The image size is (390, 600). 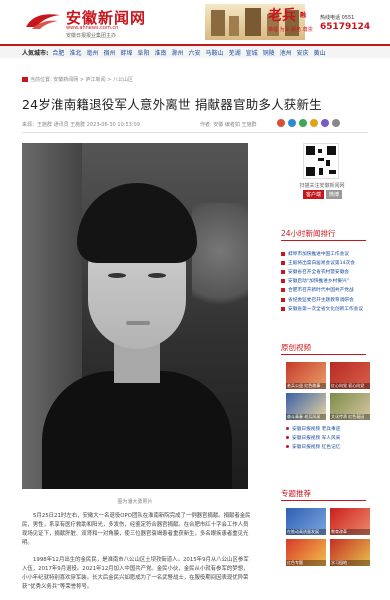 I want to click on rank-item: 蚌埠市加快推进中国工作会议, so click(x=323, y=253).